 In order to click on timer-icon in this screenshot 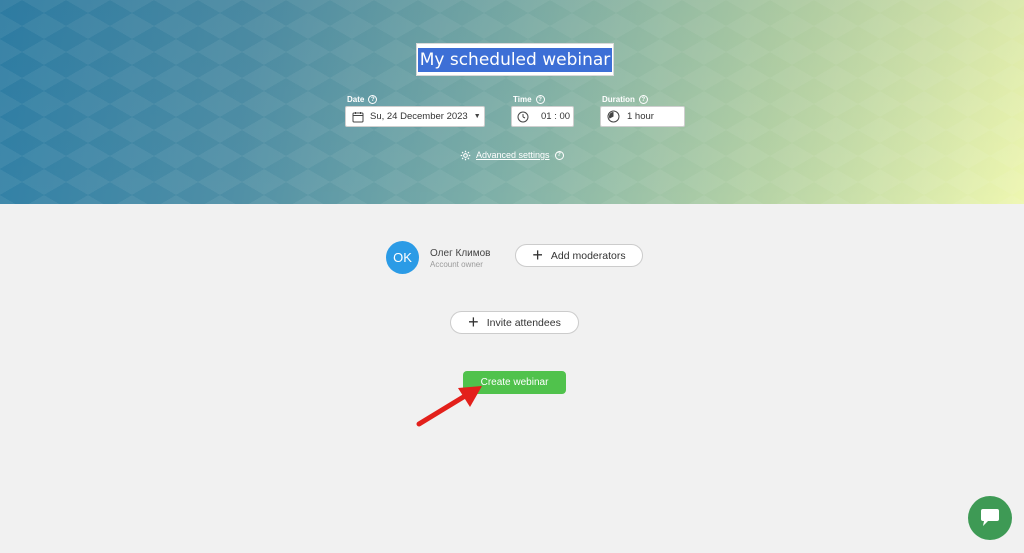, I will do `click(613, 116)`.